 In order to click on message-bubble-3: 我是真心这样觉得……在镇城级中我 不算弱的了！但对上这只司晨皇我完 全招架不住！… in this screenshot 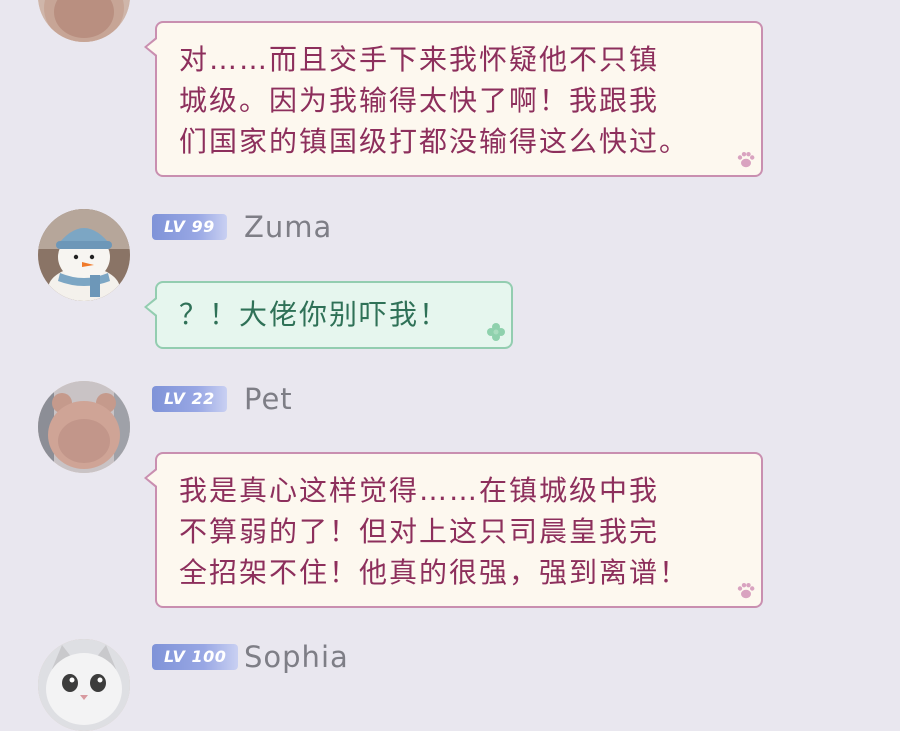, I will do `click(453, 530)`.